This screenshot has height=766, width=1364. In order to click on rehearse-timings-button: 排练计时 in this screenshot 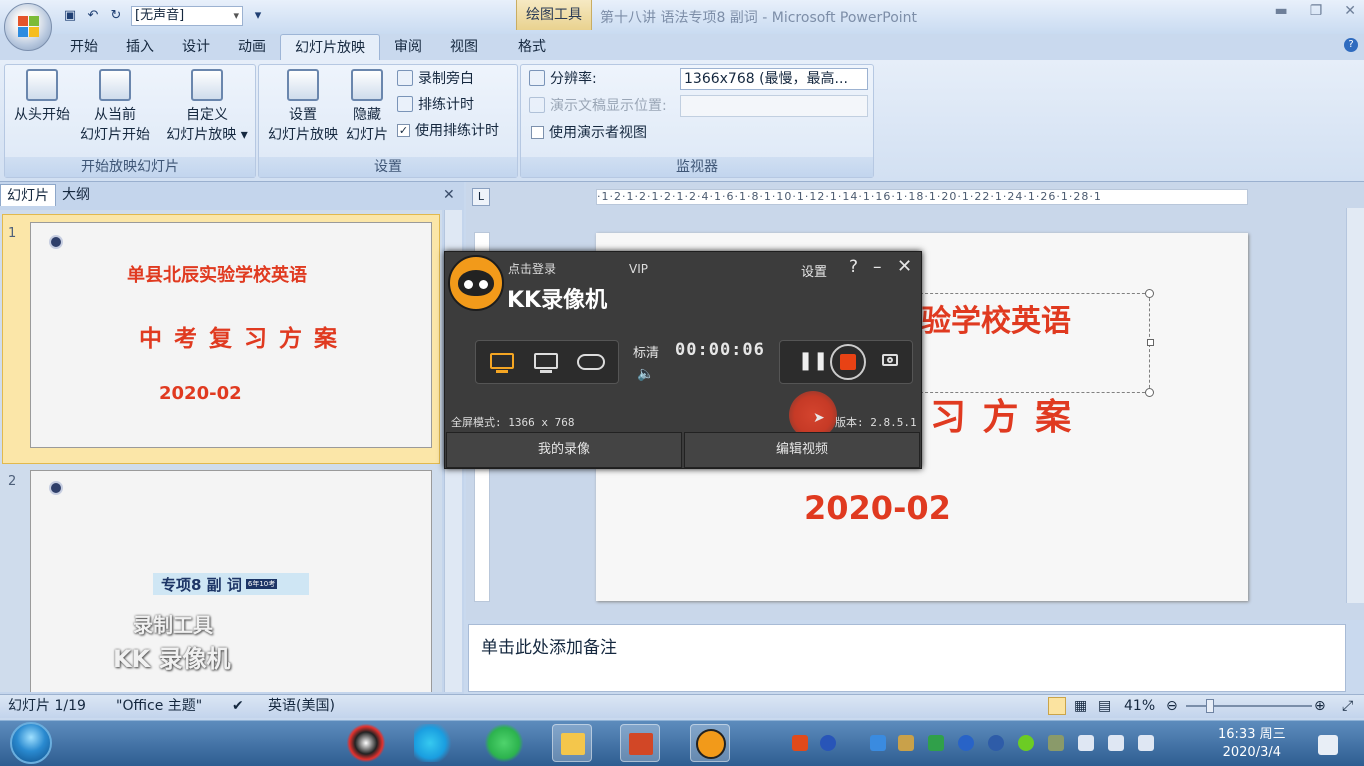, I will do `click(435, 104)`.